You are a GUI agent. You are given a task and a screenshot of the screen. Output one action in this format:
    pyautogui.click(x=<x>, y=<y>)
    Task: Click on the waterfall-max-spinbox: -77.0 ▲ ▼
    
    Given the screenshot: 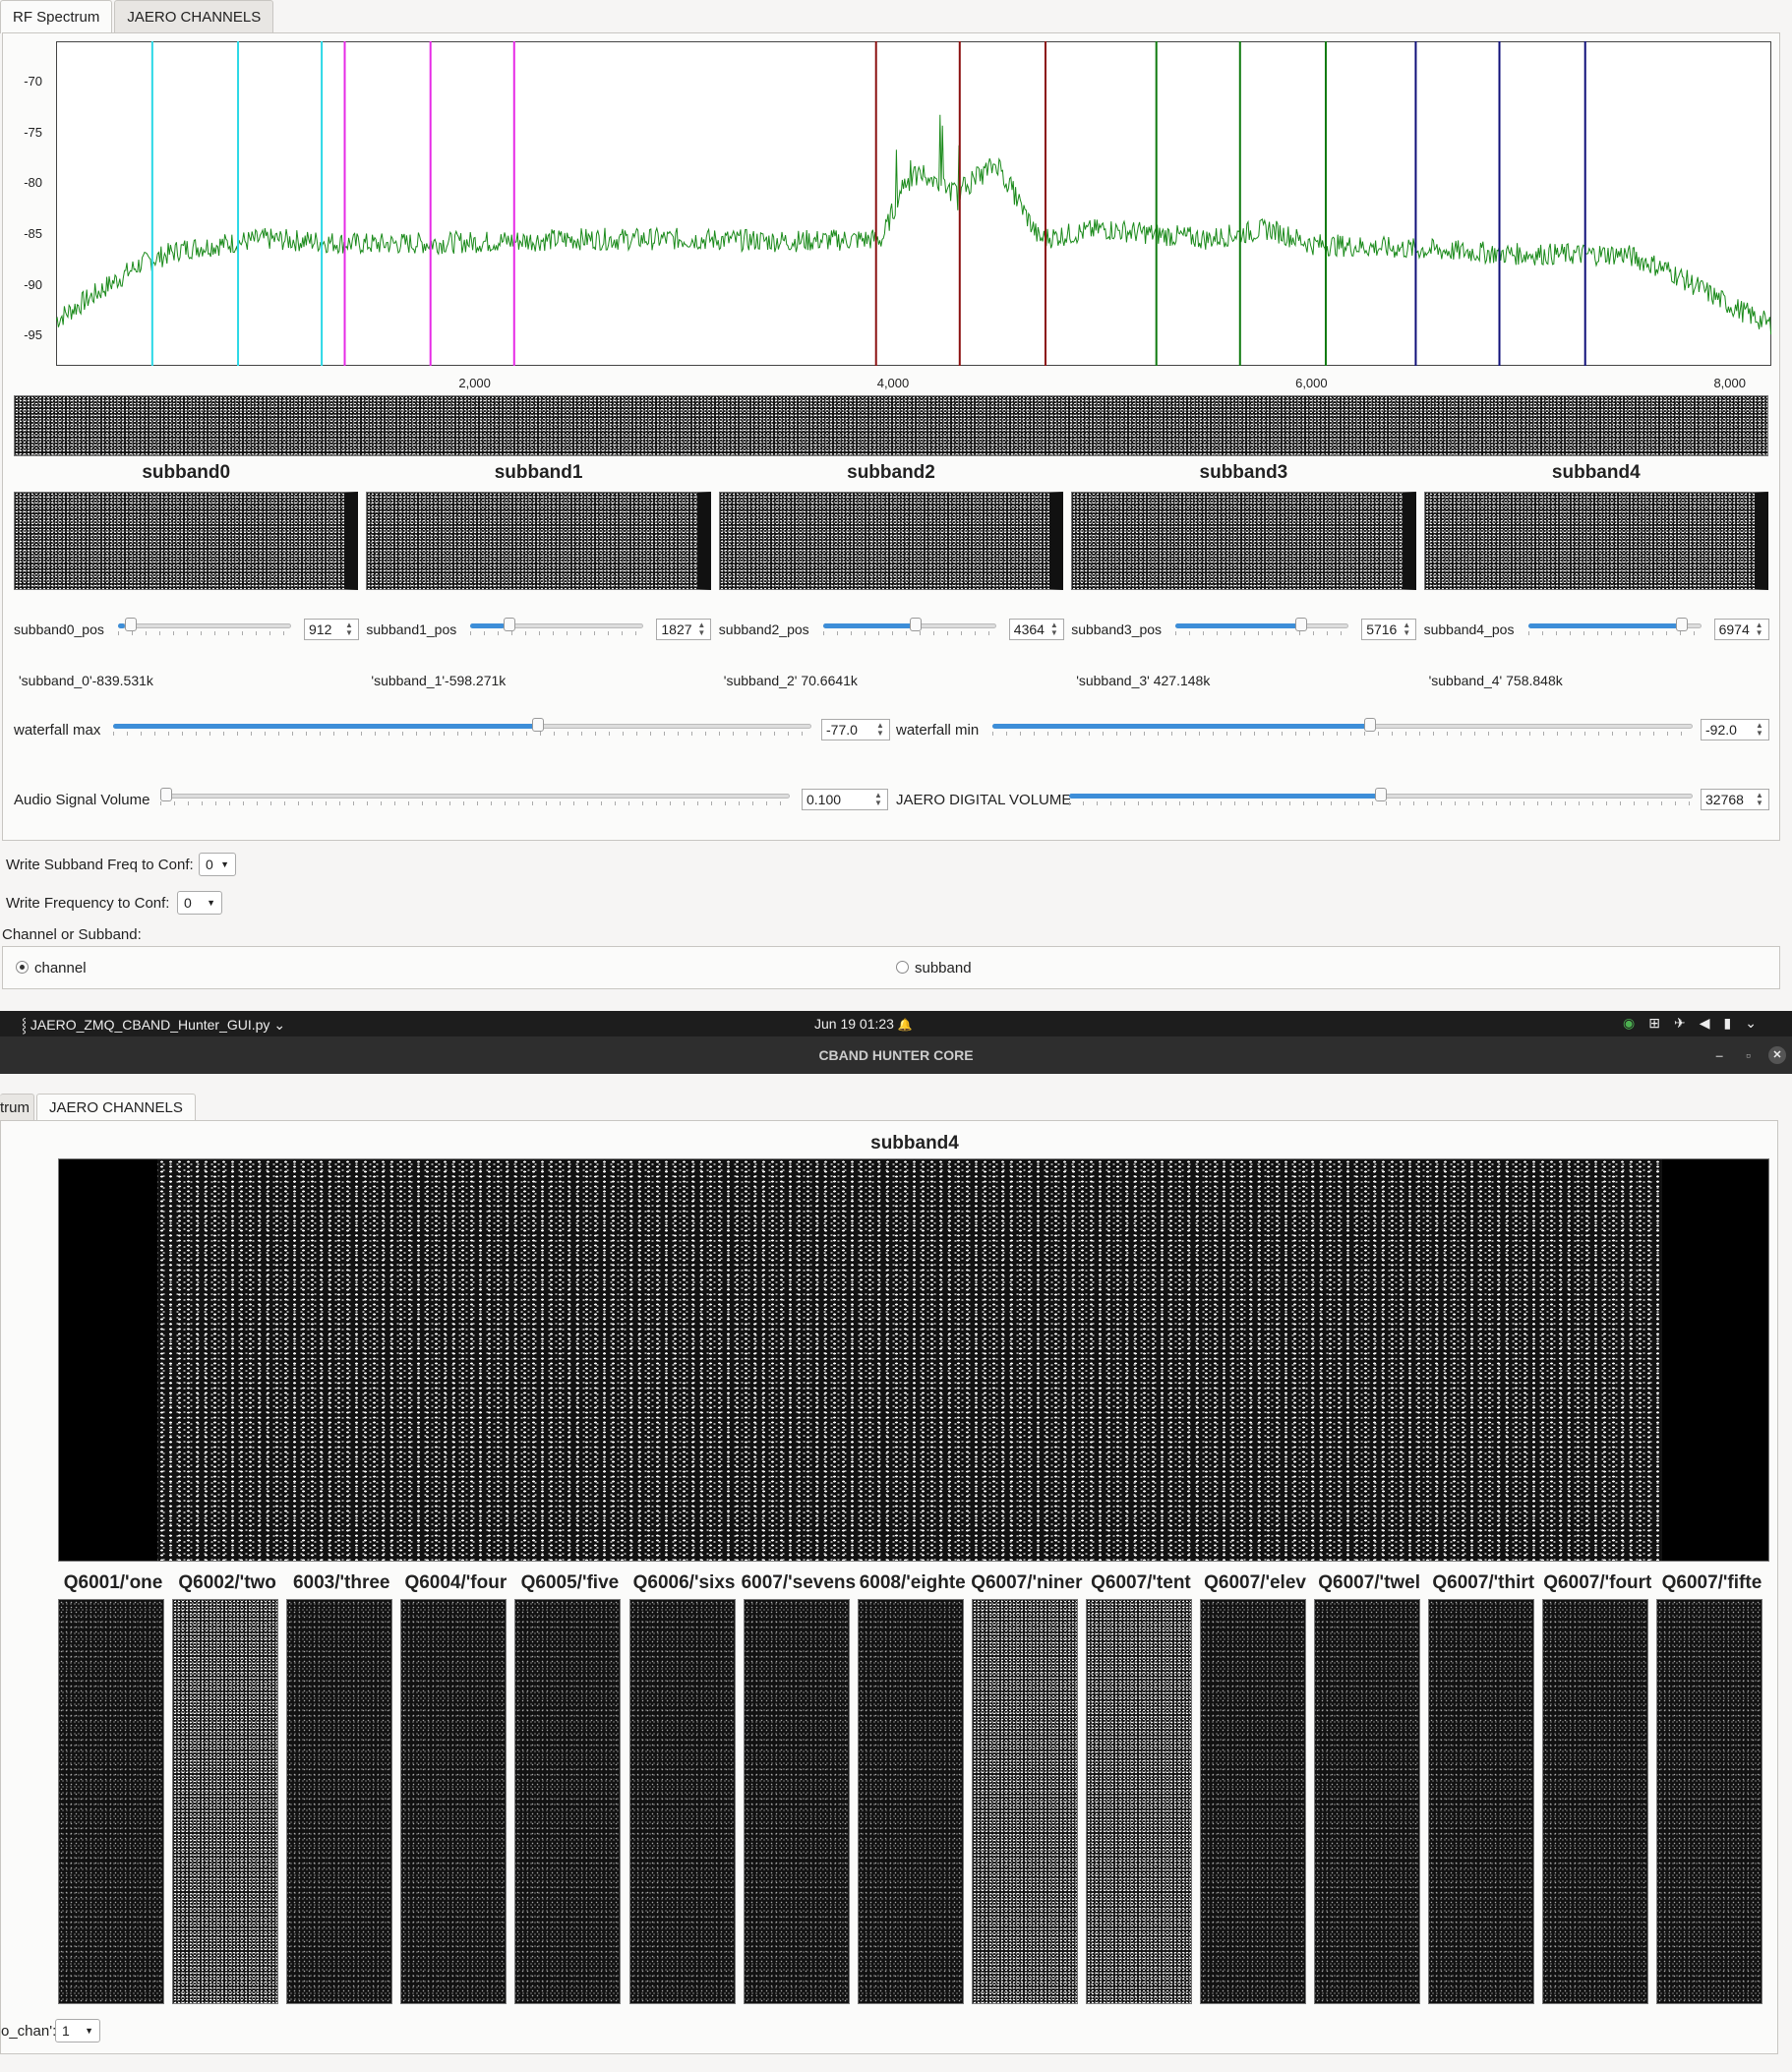 What is the action you would take?
    pyautogui.click(x=855, y=729)
    